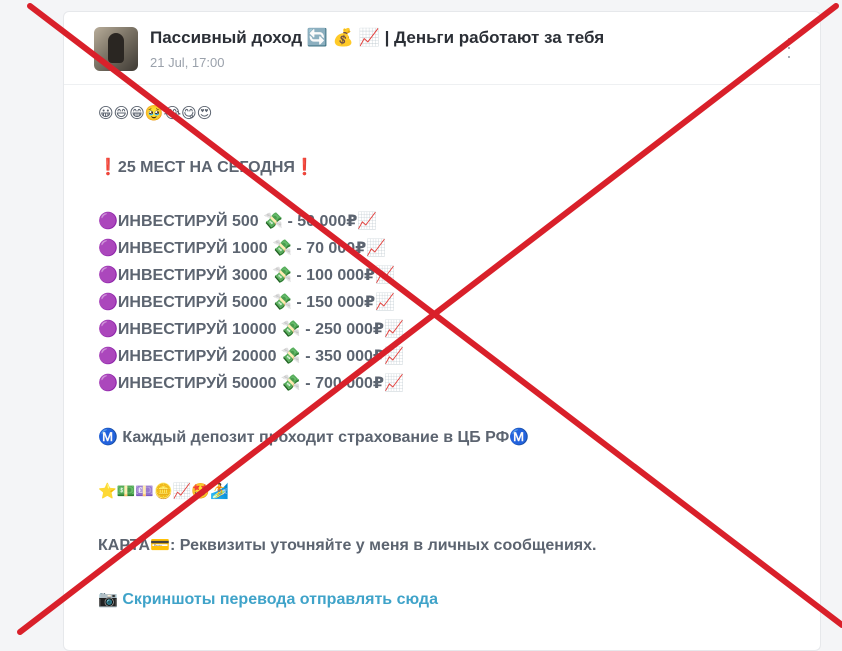 Image resolution: width=842 pixels, height=651 pixels. I want to click on emoji-row: 😀😄😁🥹😂😋😍, so click(155, 113).